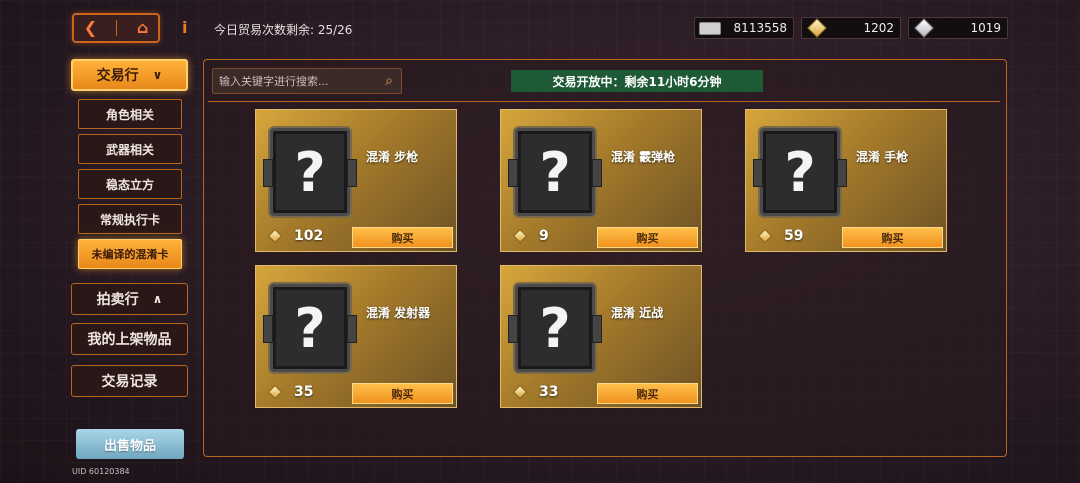 The image size is (1080, 483). I want to click on nav-button-group: ❮ ⌂, so click(116, 28).